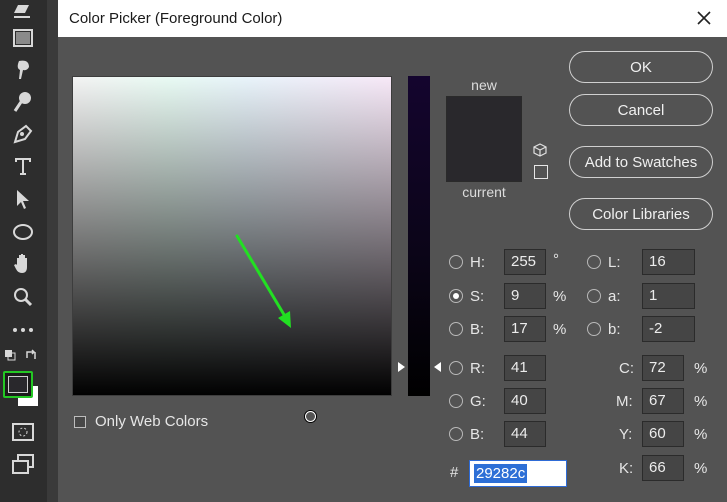 The height and width of the screenshot is (502, 727). I want to click on hue-radio, so click(456, 262).